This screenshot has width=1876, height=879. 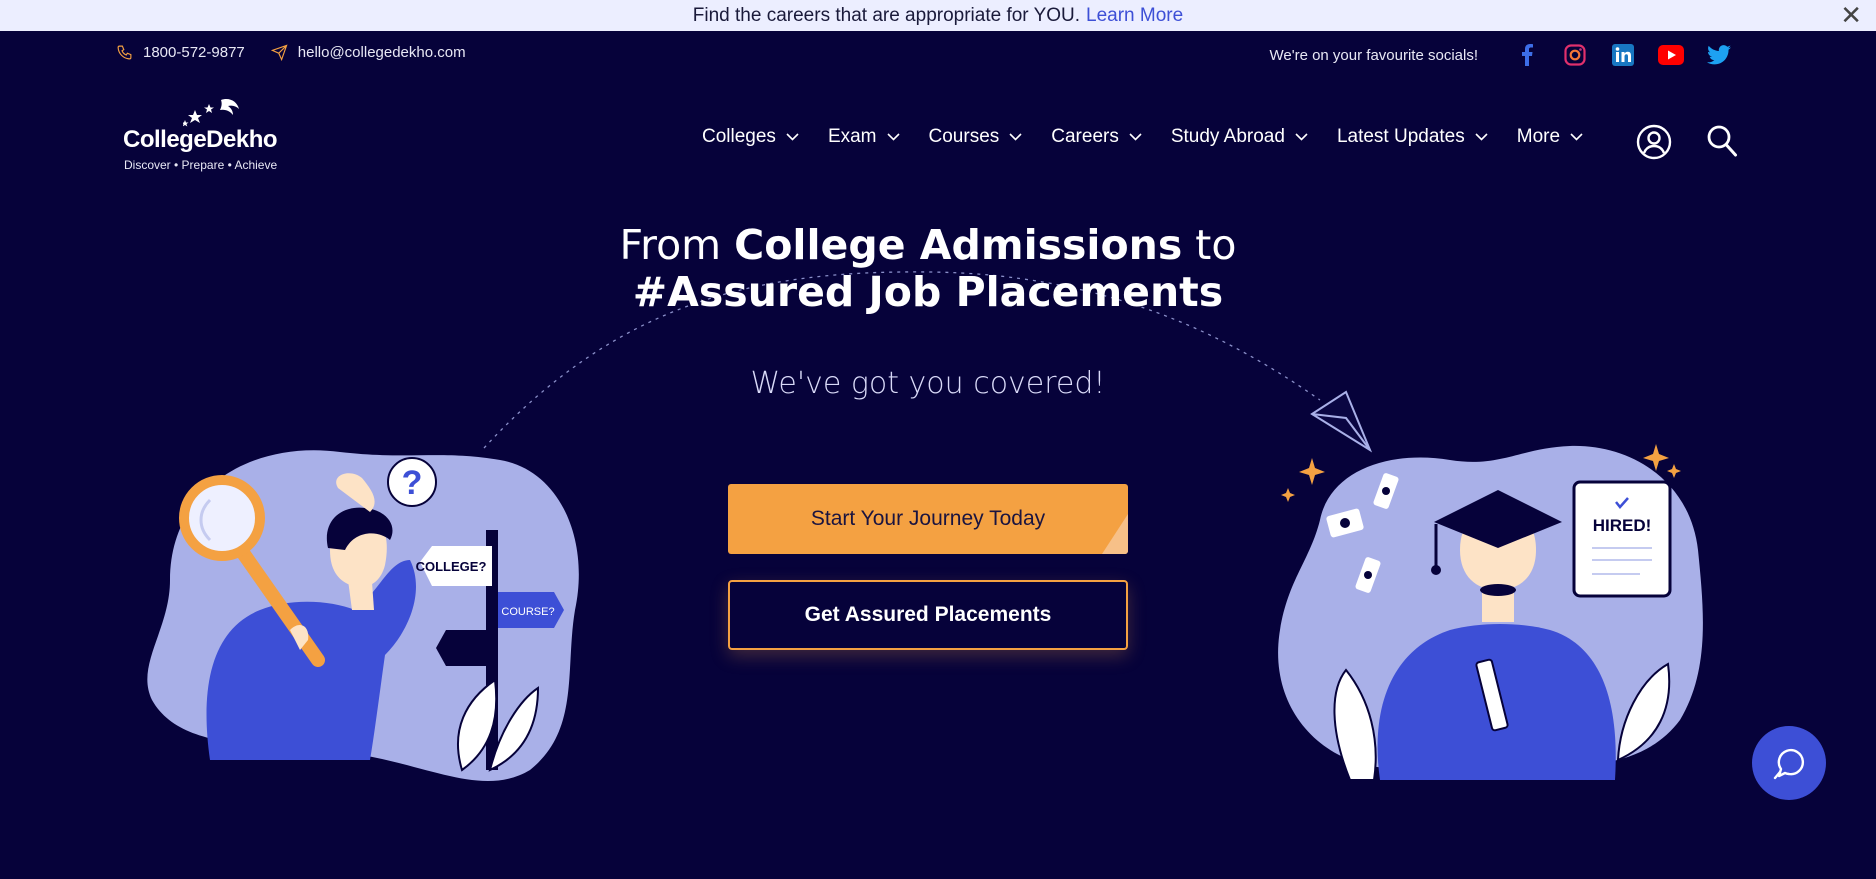 I want to click on nav-study-abroad: Study Abroad, so click(x=1239, y=137).